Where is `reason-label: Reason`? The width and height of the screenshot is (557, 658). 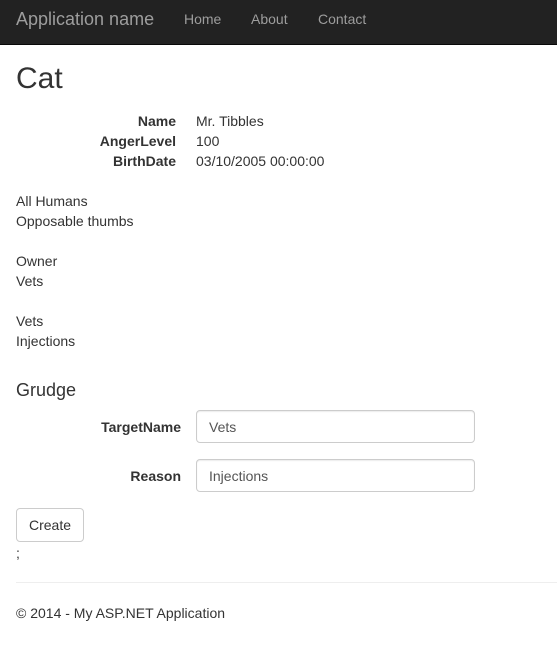 reason-label: Reason is located at coordinates (155, 476).